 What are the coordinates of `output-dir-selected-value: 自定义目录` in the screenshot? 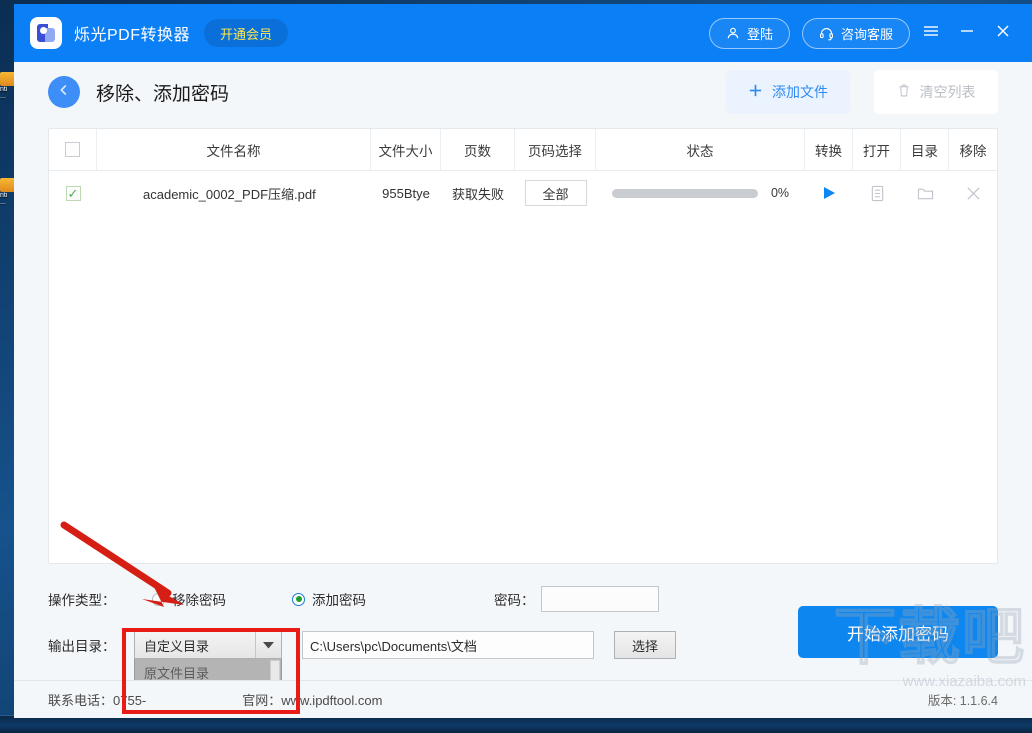 It's located at (177, 646).